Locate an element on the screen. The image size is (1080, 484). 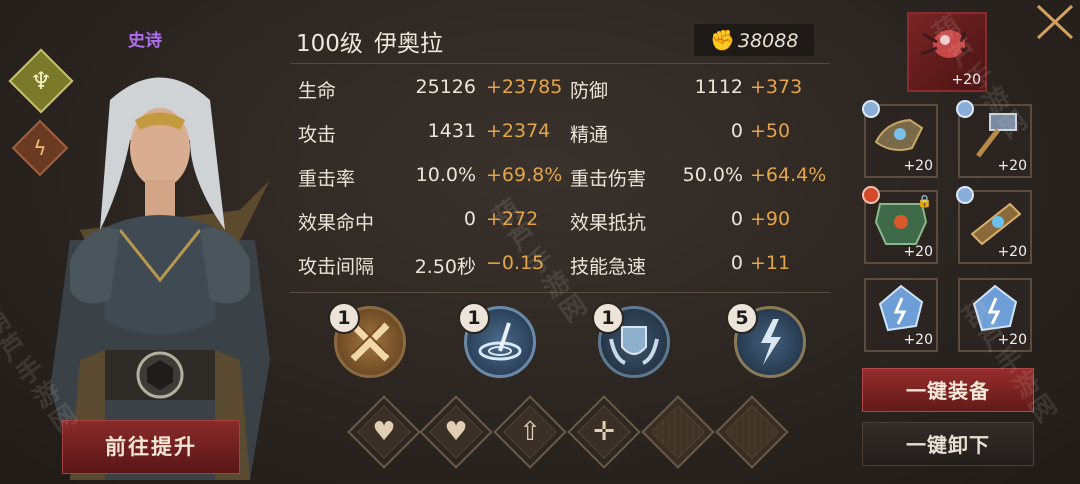
stat-row: 重击率 10.0% +69.8% is located at coordinates (430, 177).